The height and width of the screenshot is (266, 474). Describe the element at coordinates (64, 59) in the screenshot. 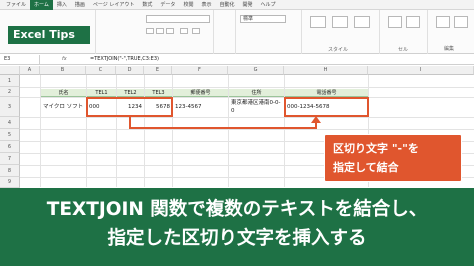

I see `fx-icon: fx` at that location.